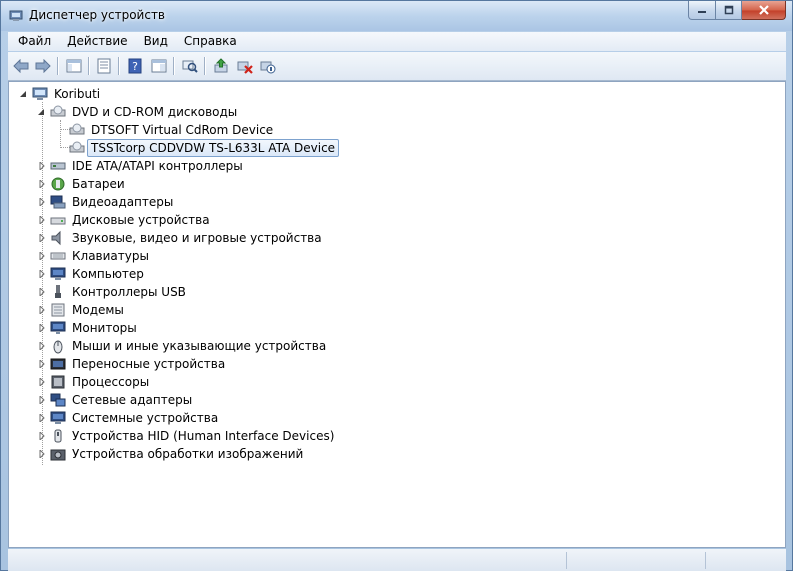 Image resolution: width=793 pixels, height=571 pixels. I want to click on tree-item-label: Контроллеры USB, so click(129, 292).